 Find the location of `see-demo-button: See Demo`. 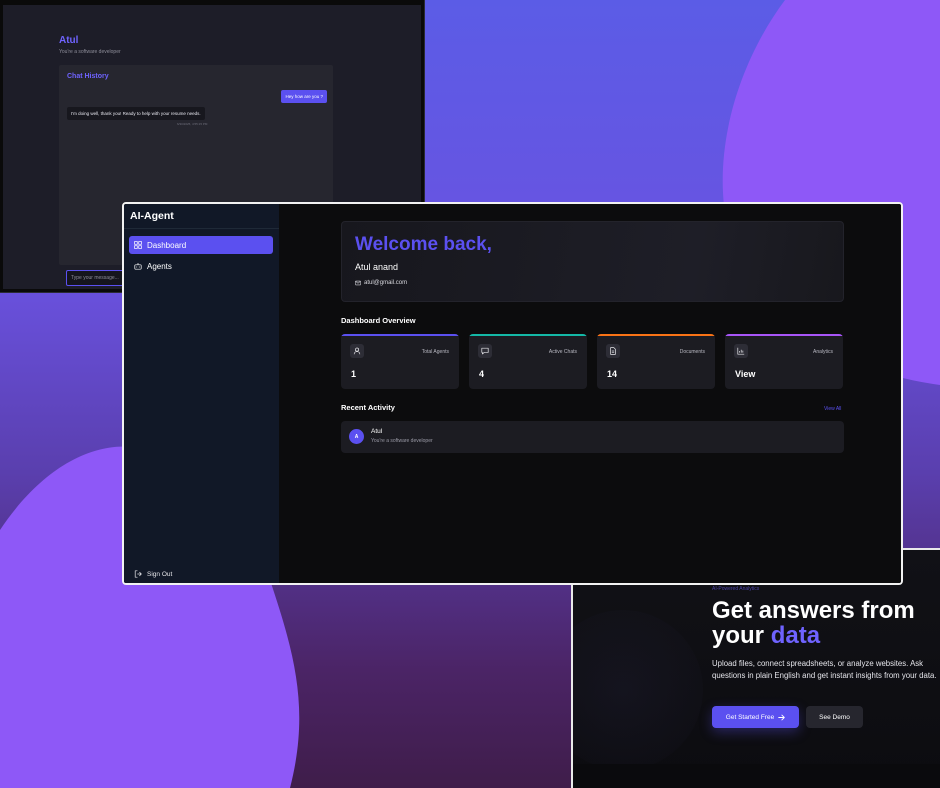

see-demo-button: See Demo is located at coordinates (834, 717).